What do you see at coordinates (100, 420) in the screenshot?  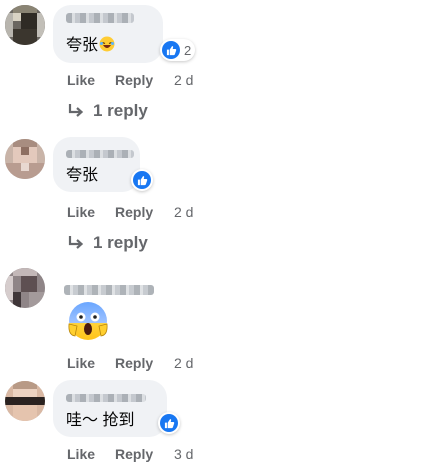 I see `comment-text: 哇～ 抢到` at bounding box center [100, 420].